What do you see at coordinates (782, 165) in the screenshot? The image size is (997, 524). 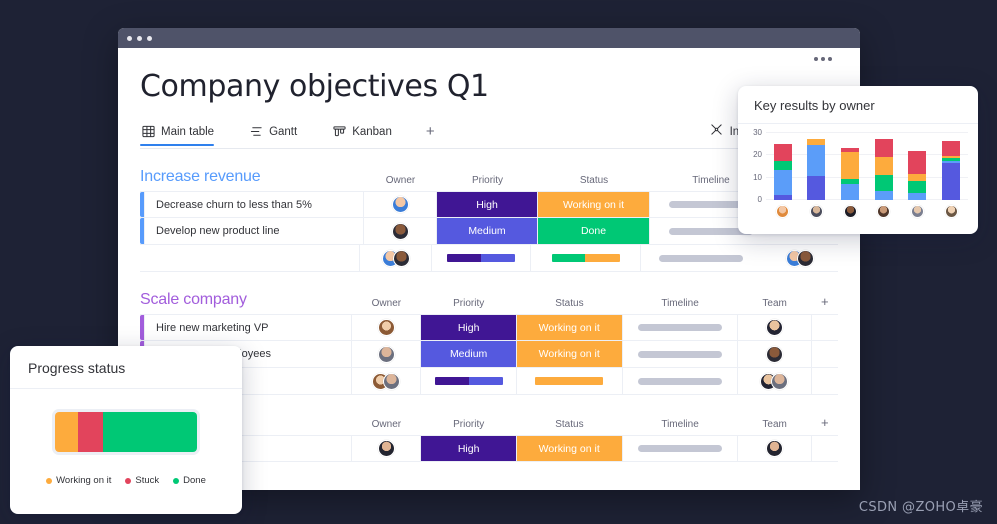 I see `bar-seg-done` at bounding box center [782, 165].